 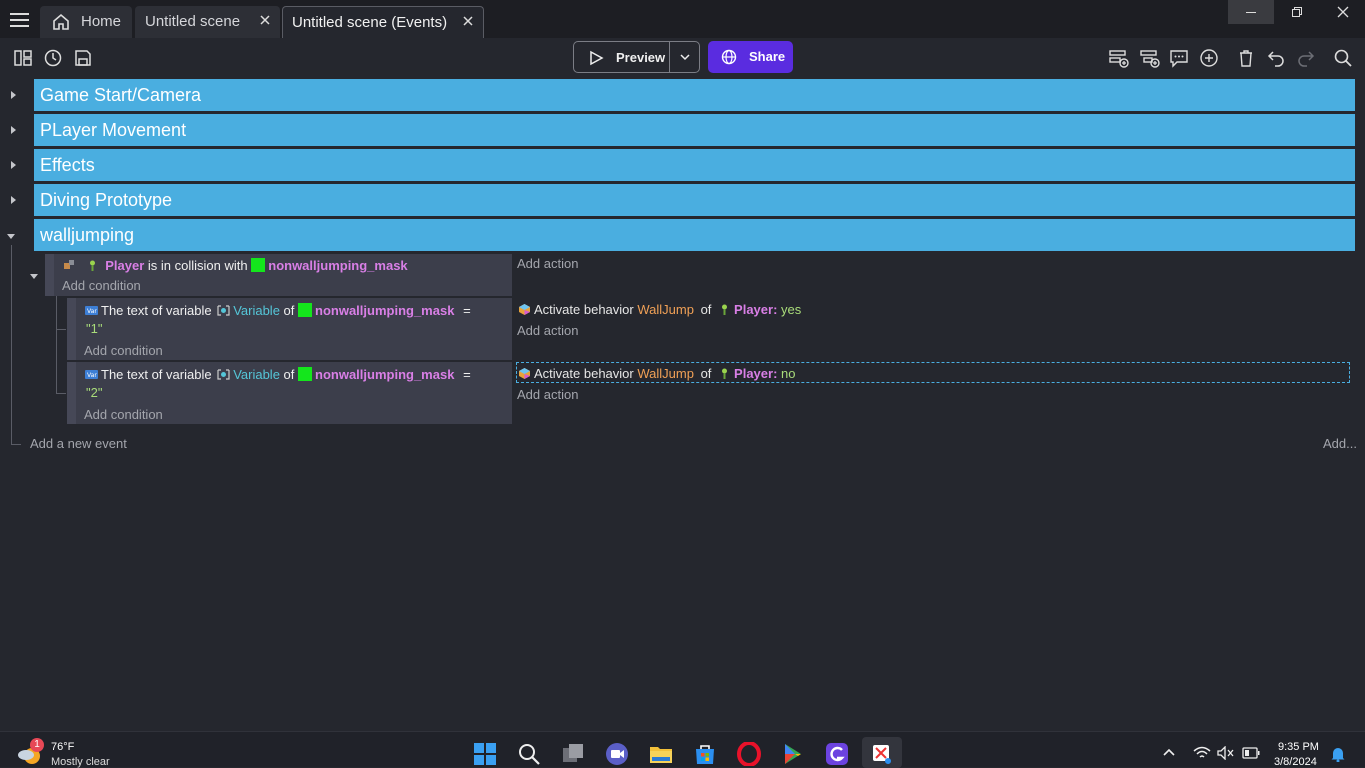 What do you see at coordinates (197, 265) in the screenshot?
I see `condition-text: is in collision with` at bounding box center [197, 265].